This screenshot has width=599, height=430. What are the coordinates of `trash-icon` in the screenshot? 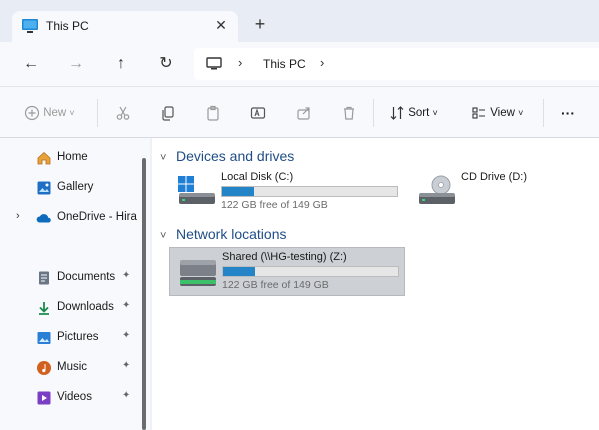 It's located at (349, 113).